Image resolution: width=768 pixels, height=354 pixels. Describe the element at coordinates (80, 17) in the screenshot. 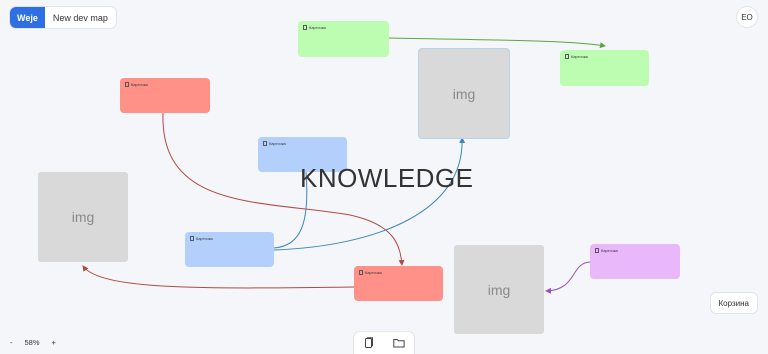

I see `map-name: New dev map` at that location.